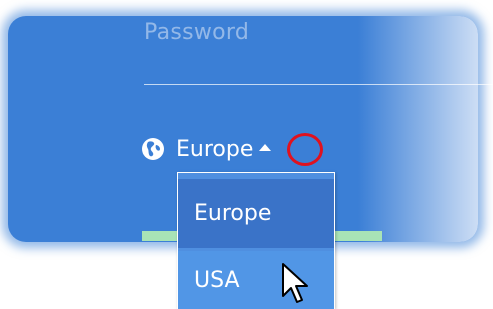  What do you see at coordinates (215, 149) in the screenshot?
I see `selected-region-label: Europe` at bounding box center [215, 149].